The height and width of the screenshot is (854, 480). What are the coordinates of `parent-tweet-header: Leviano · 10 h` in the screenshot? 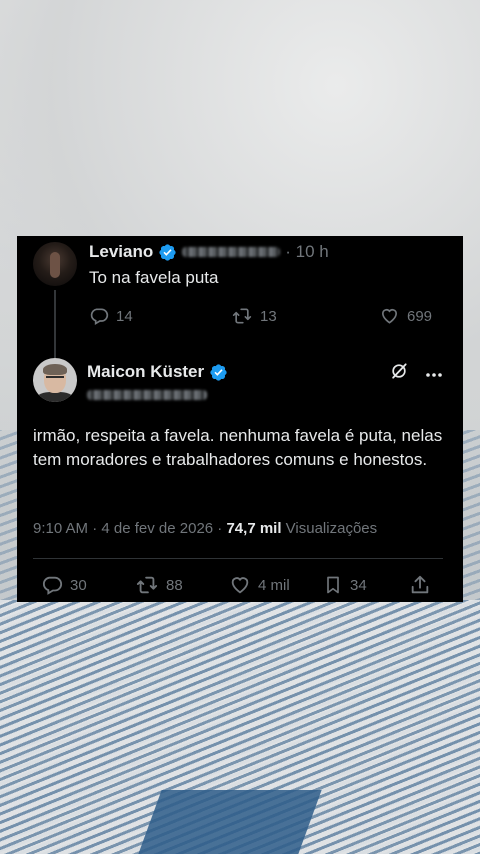 It's located at (209, 252).